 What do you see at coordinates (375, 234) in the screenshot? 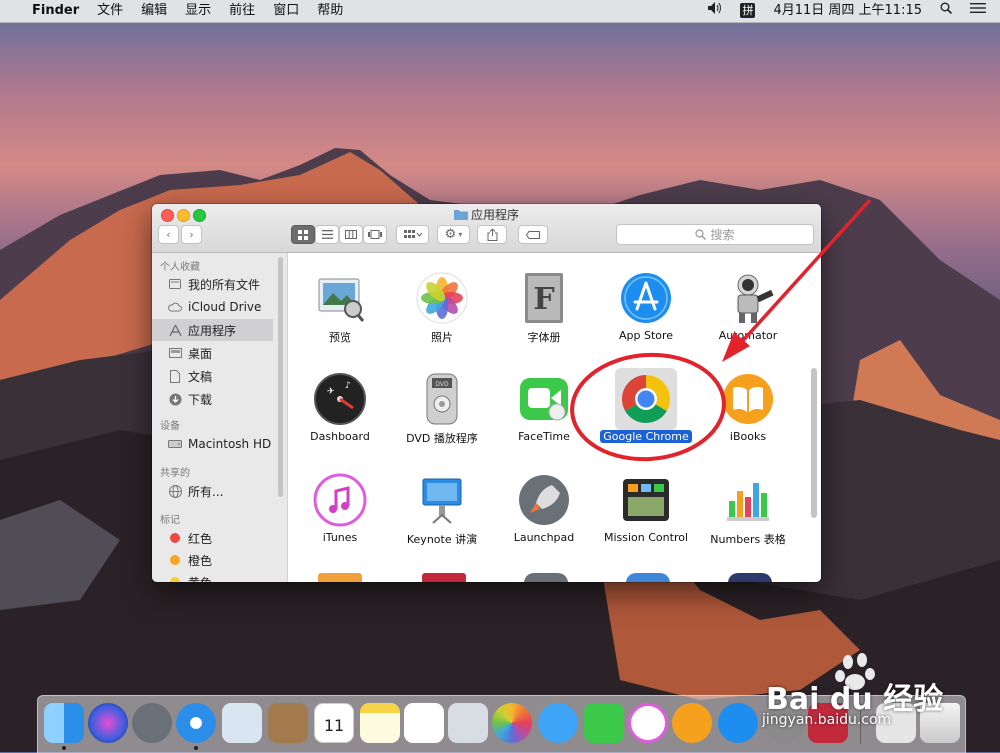
I see `gallery-view-button` at bounding box center [375, 234].